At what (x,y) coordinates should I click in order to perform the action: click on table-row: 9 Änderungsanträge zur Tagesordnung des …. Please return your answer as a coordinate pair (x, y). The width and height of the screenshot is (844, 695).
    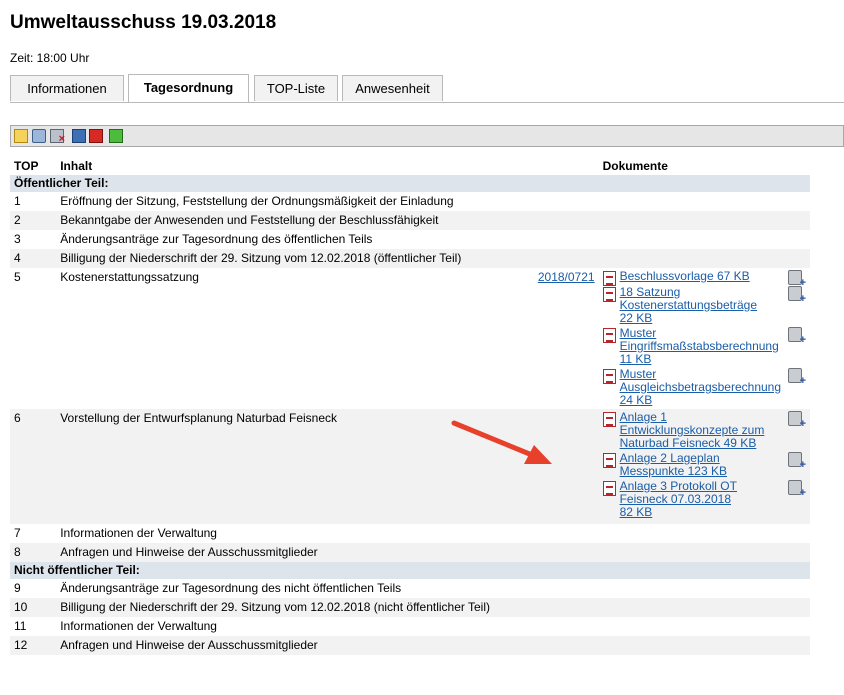
    Looking at the image, I should click on (410, 588).